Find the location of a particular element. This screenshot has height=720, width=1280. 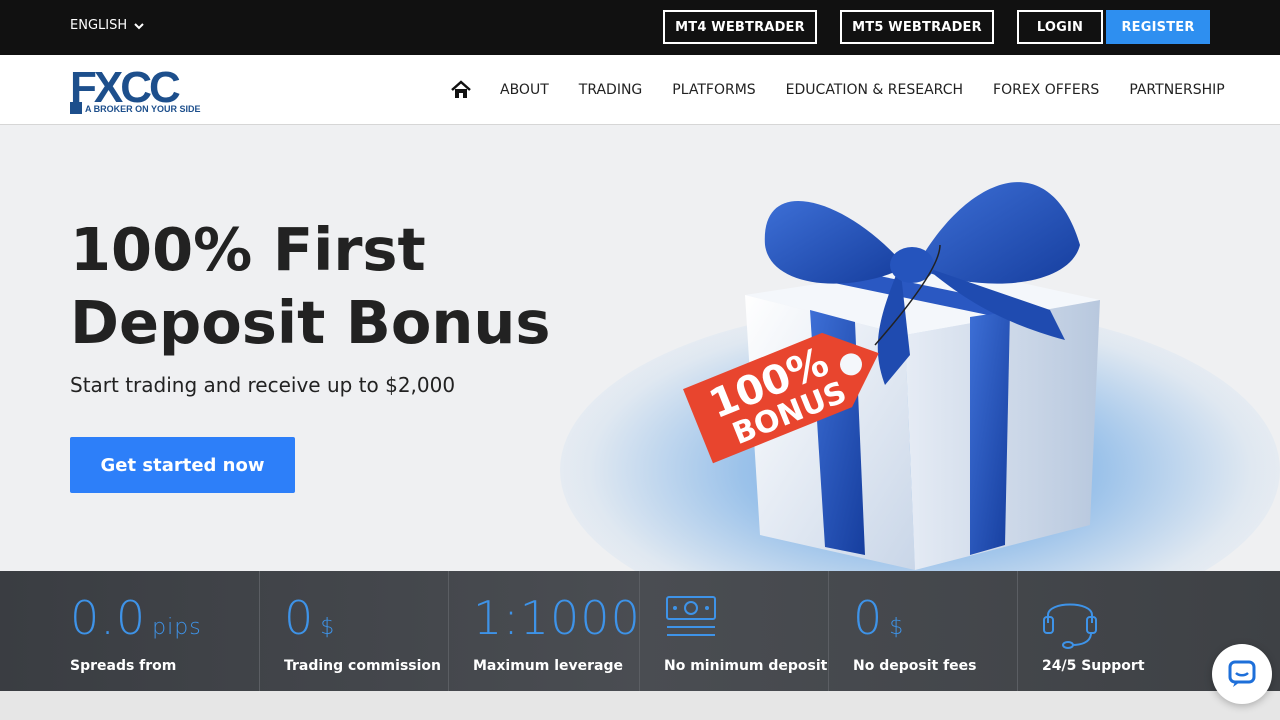

nav-forex-offers: FOREX OFFERS is located at coordinates (1046, 90).